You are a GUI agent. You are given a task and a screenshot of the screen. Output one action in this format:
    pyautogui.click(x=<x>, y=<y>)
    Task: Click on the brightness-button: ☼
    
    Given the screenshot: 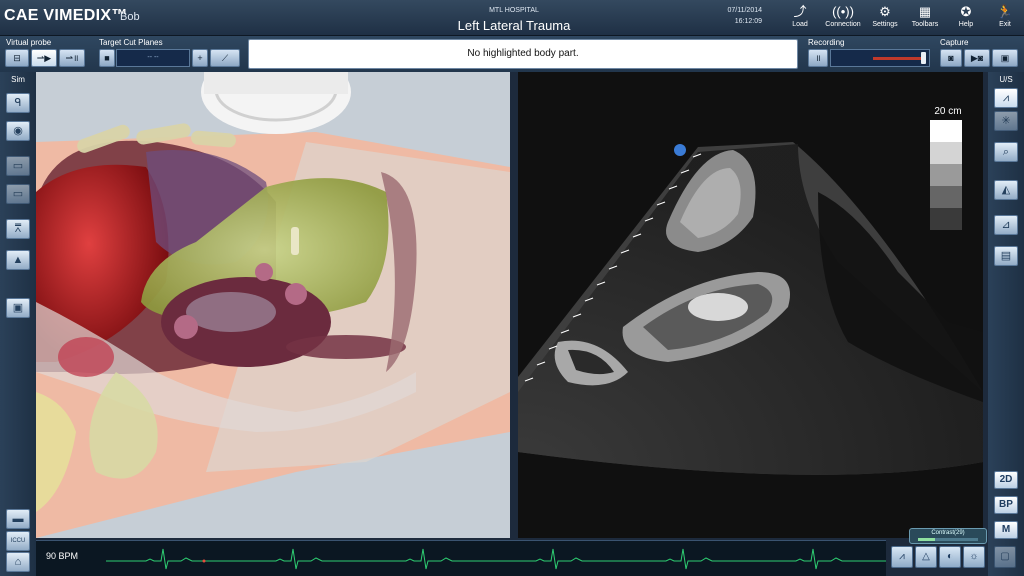 What is the action you would take?
    pyautogui.click(x=974, y=557)
    